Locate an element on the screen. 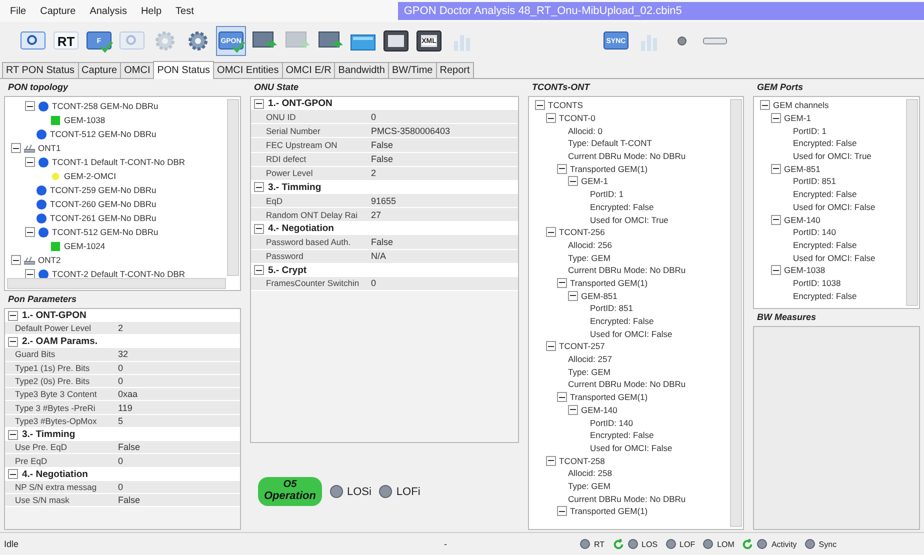 This screenshot has width=924, height=555. menu-item: Help is located at coordinates (151, 11).